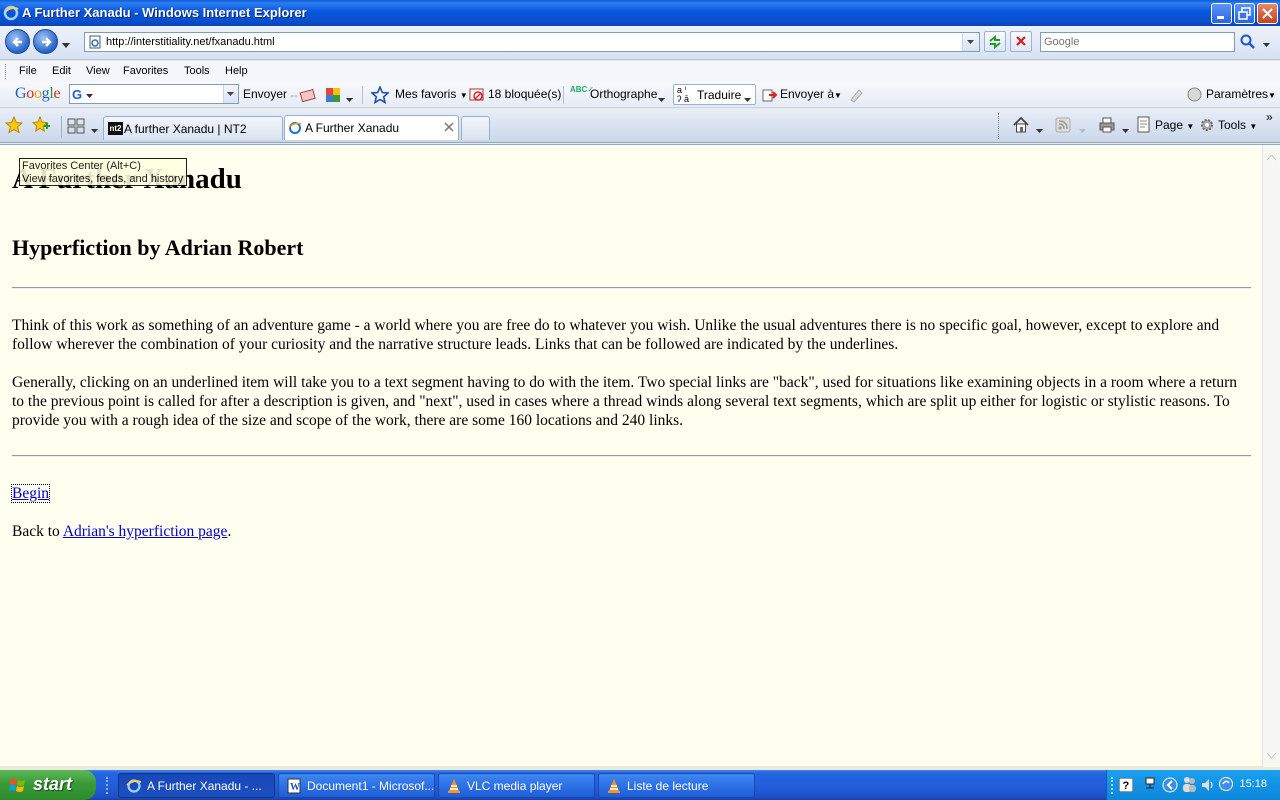 The width and height of the screenshot is (1280, 800). I want to click on highlighter-icon, so click(856, 96).